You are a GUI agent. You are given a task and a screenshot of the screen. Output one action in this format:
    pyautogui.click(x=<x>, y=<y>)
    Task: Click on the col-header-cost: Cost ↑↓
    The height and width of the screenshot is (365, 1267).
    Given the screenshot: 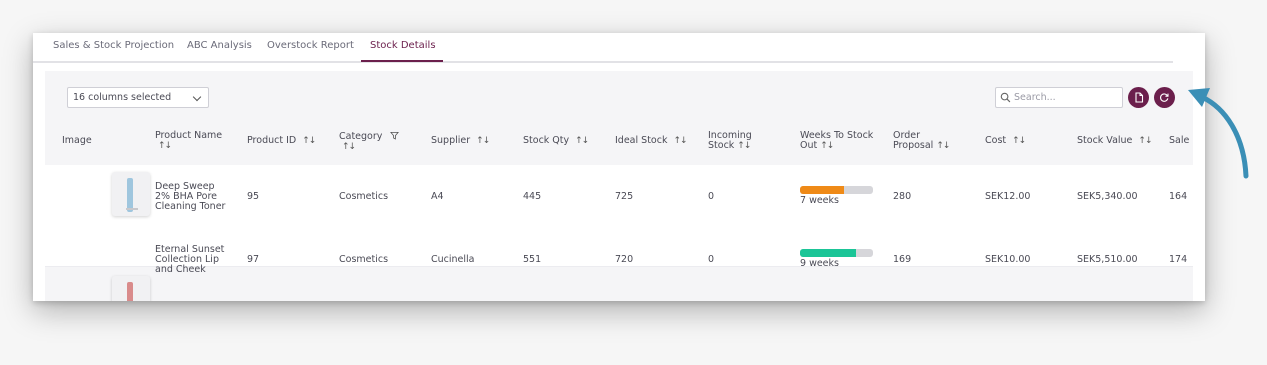 What is the action you would take?
    pyautogui.click(x=1005, y=141)
    